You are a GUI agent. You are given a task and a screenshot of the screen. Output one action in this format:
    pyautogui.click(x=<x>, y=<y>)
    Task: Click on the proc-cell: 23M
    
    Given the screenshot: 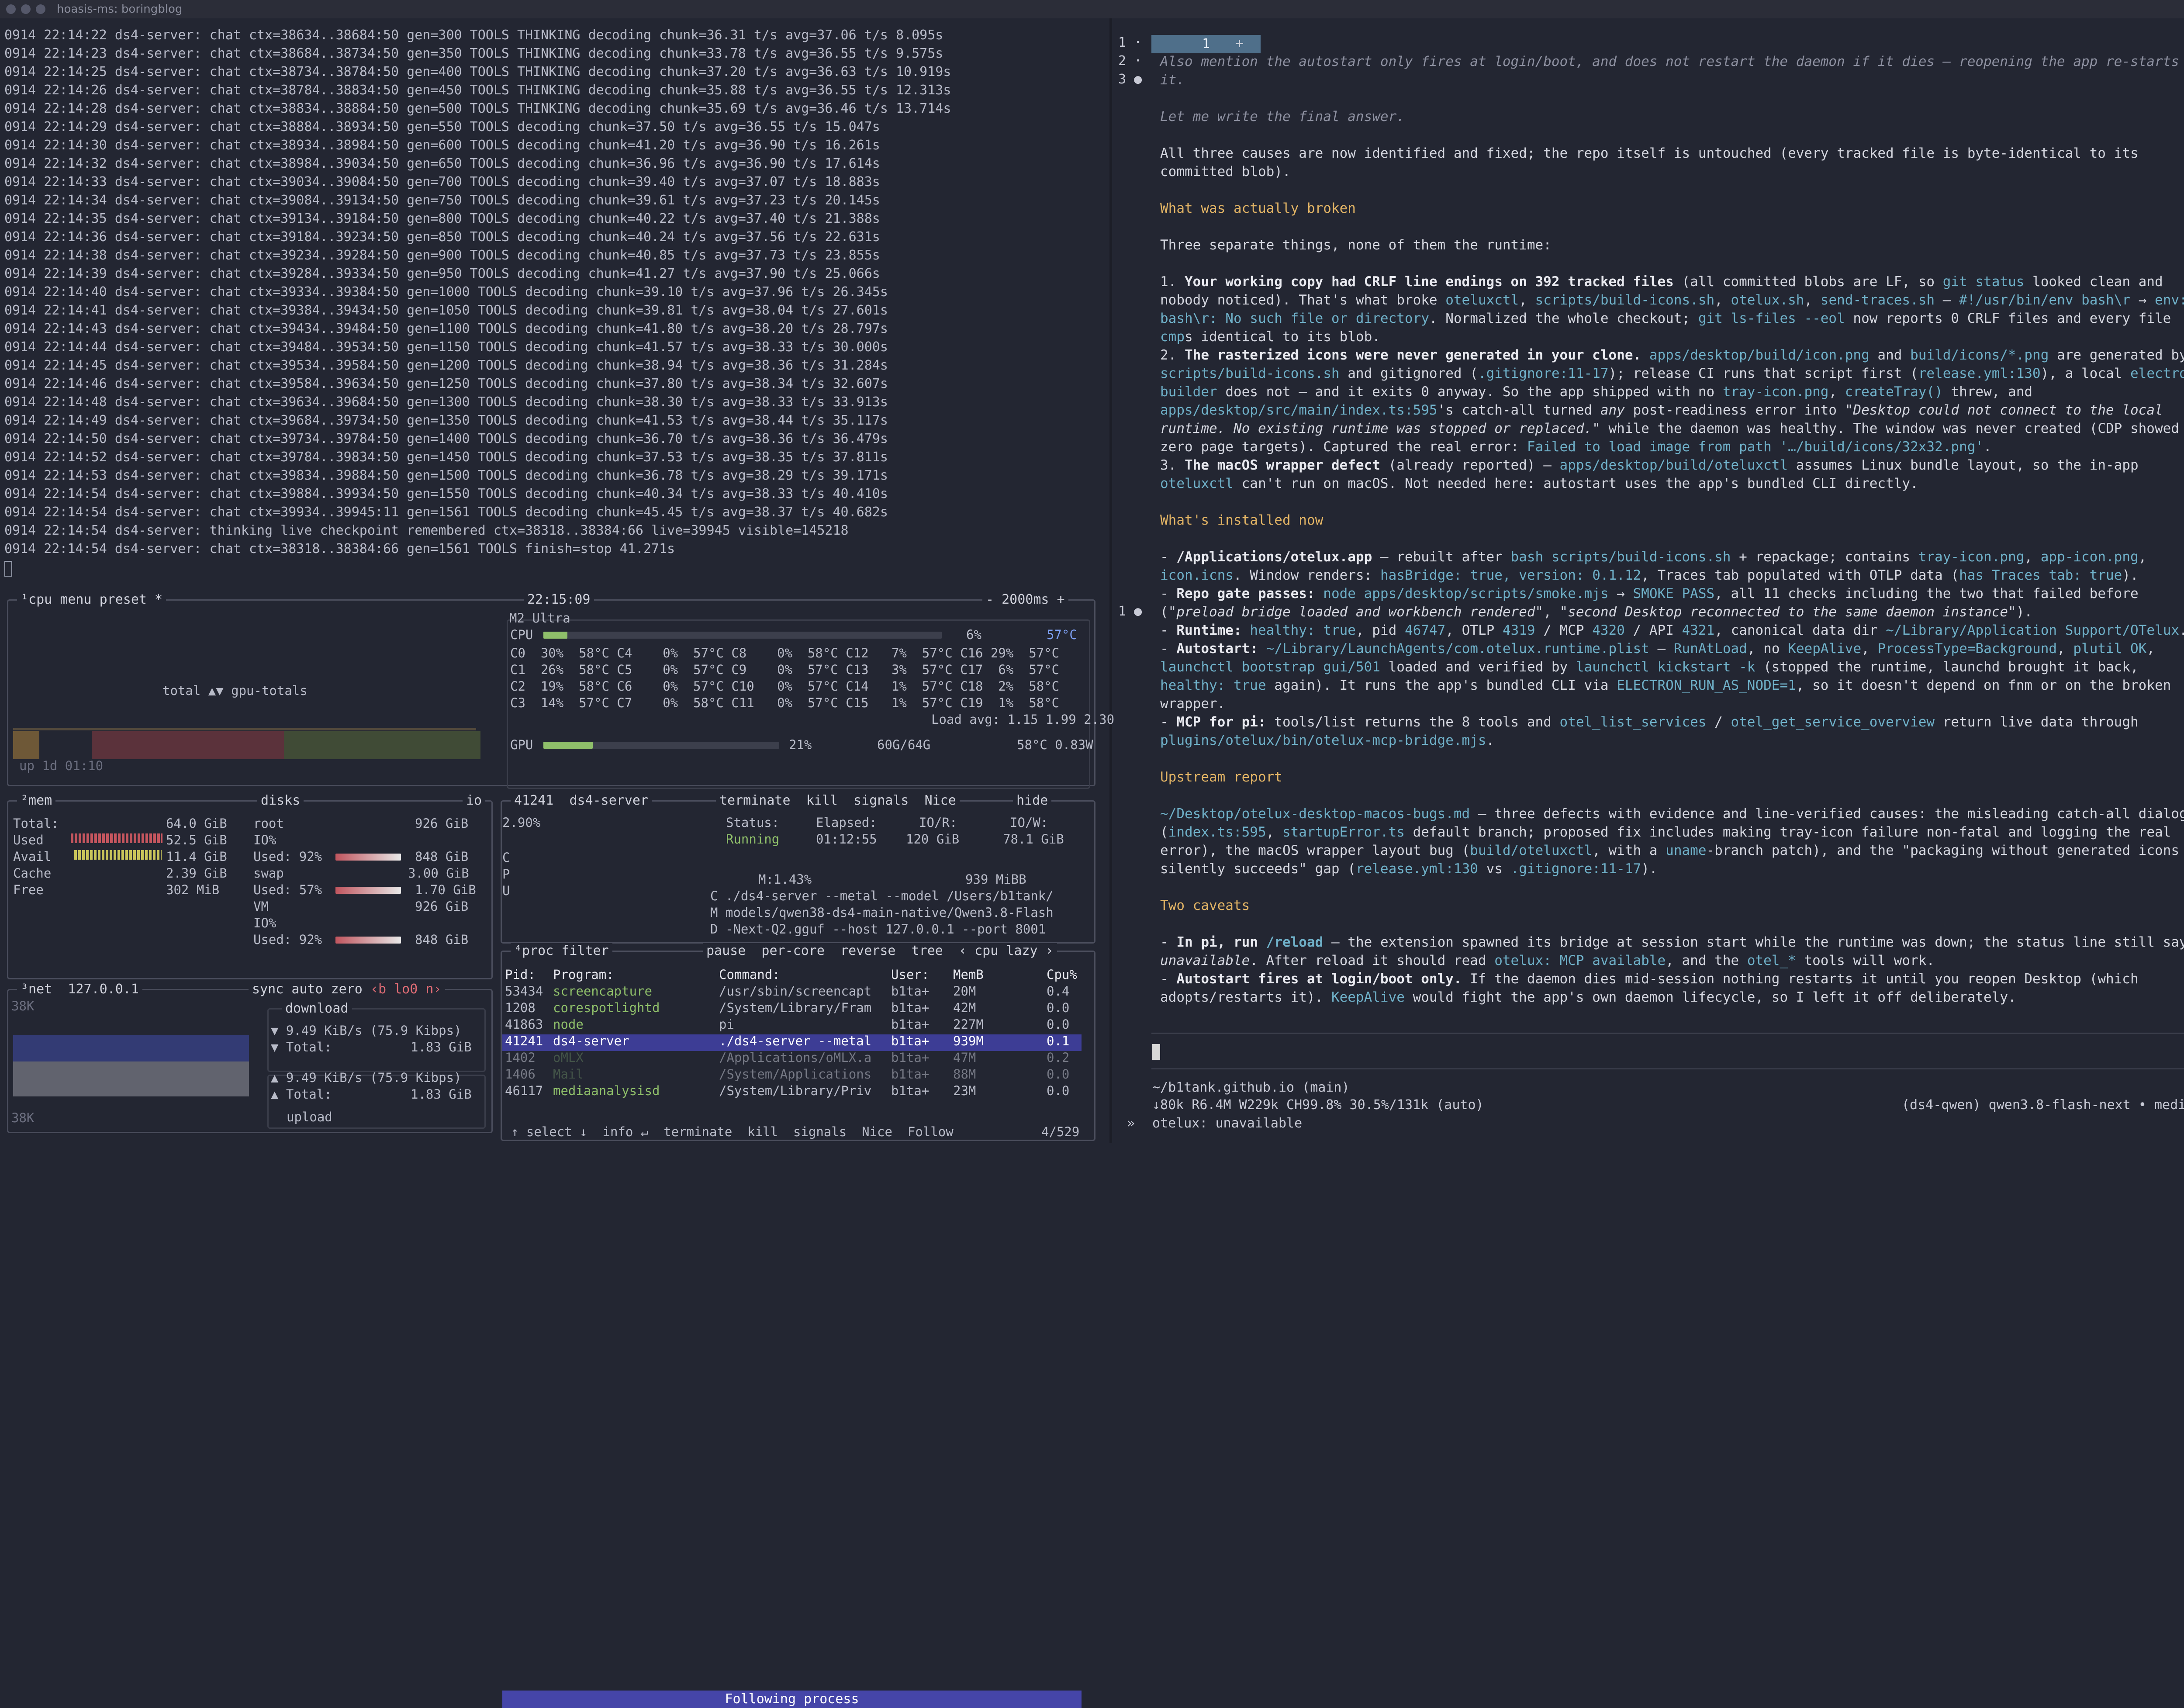 What is the action you would take?
    pyautogui.click(x=964, y=1091)
    